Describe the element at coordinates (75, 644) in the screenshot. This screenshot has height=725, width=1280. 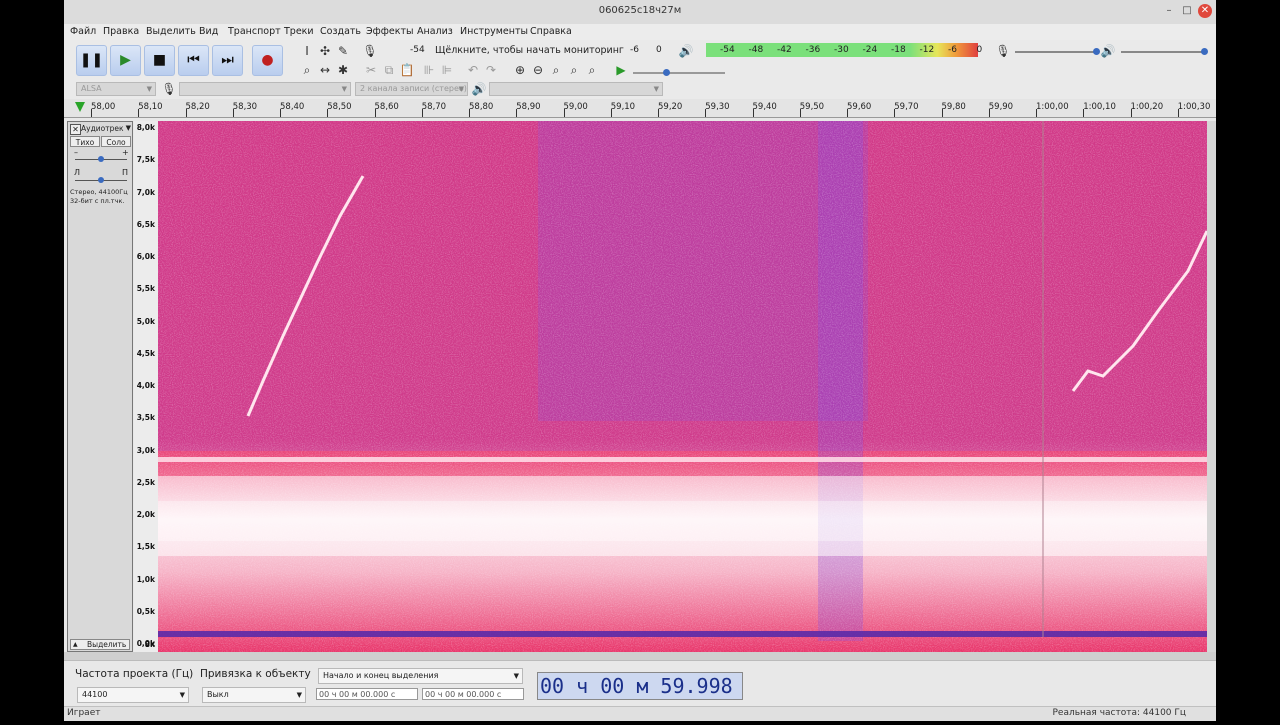
I see `collapse-arrow-icon: ▲` at that location.